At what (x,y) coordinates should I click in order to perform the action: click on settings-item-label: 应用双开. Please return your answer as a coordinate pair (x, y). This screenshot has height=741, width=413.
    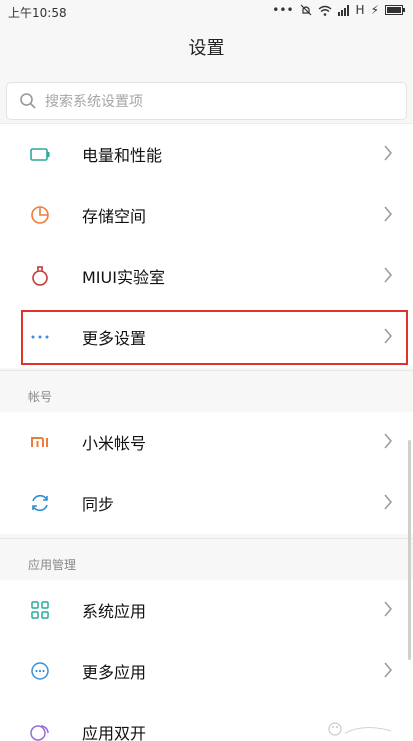
    Looking at the image, I should click on (114, 732).